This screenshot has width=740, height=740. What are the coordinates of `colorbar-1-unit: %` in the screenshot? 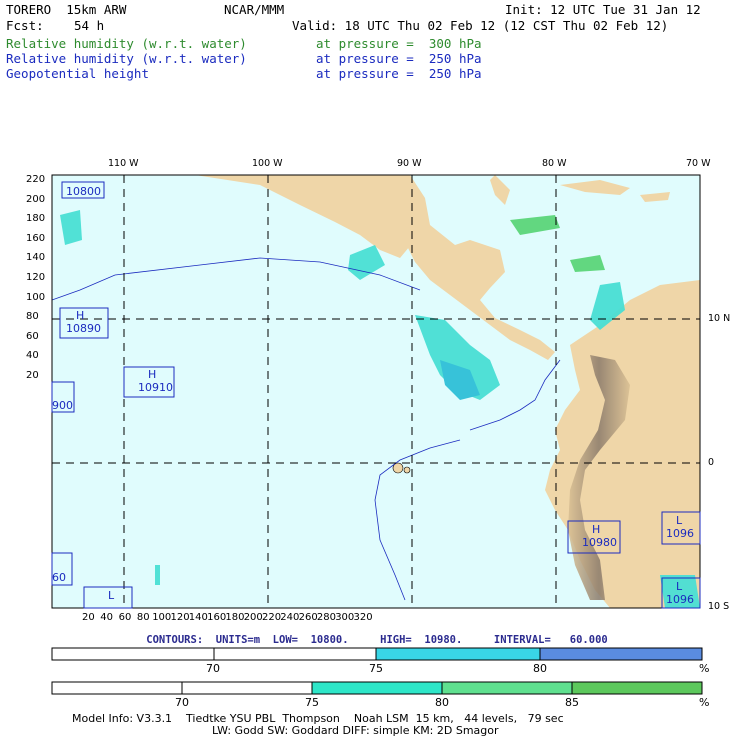 It's located at (704, 668).